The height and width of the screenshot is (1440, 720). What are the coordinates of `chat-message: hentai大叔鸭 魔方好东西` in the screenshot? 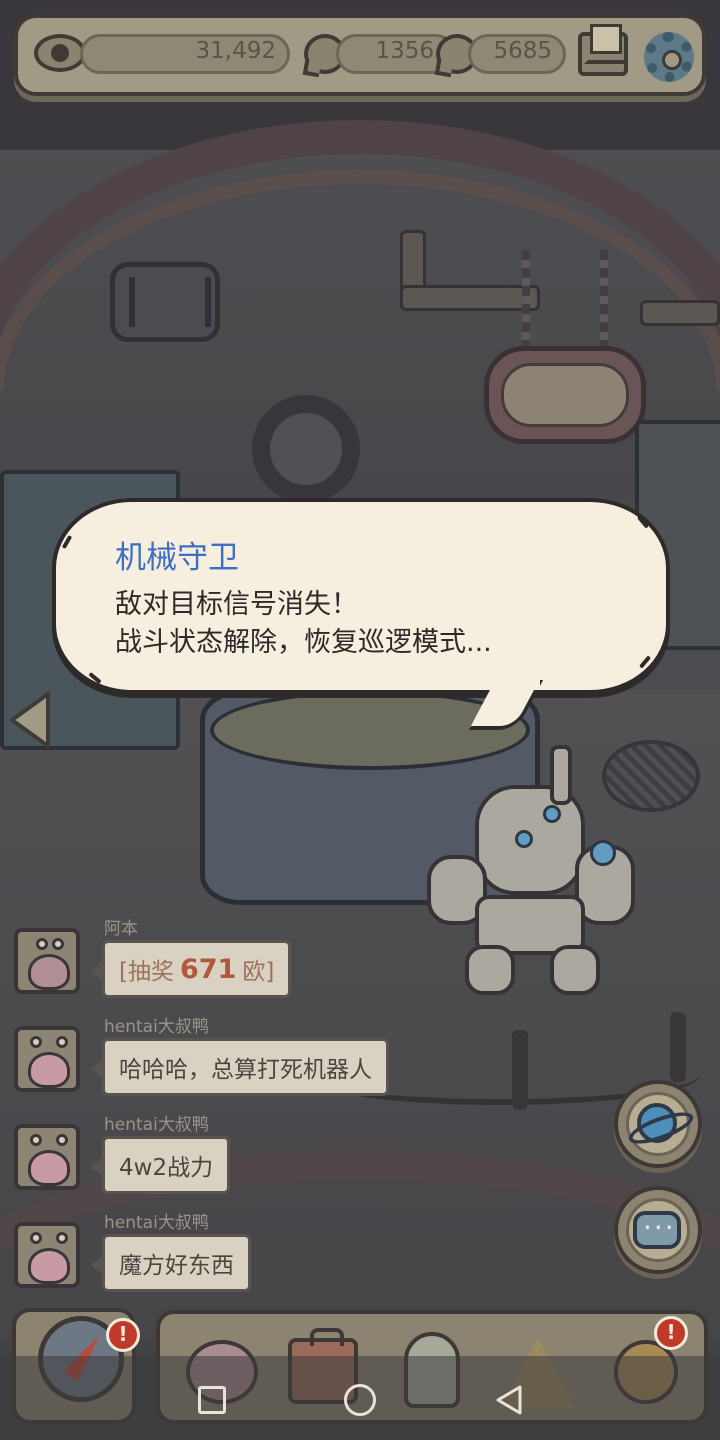 It's located at (224, 1258).